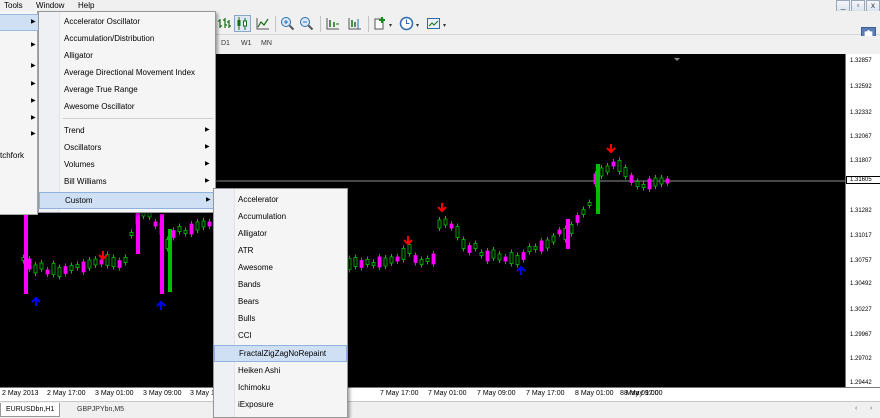  I want to click on menu-separator, so click(138, 118).